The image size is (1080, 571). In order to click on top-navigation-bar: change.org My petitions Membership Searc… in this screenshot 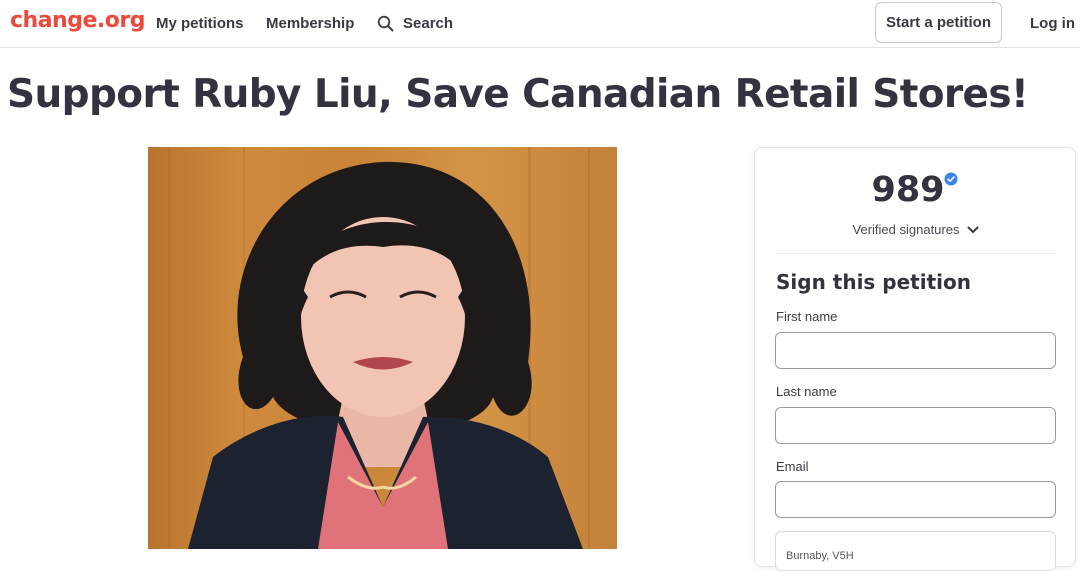, I will do `click(540, 24)`.